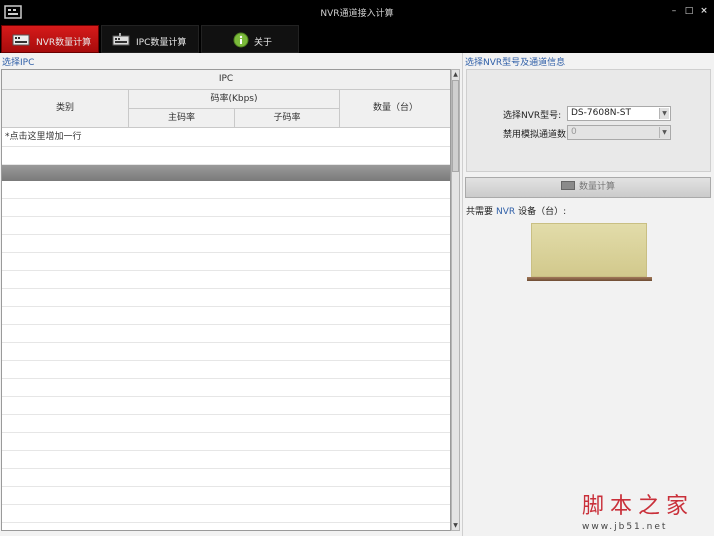  Describe the element at coordinates (455, 74) in the screenshot. I see `scroll-up-arrow-icon: ▲` at that location.